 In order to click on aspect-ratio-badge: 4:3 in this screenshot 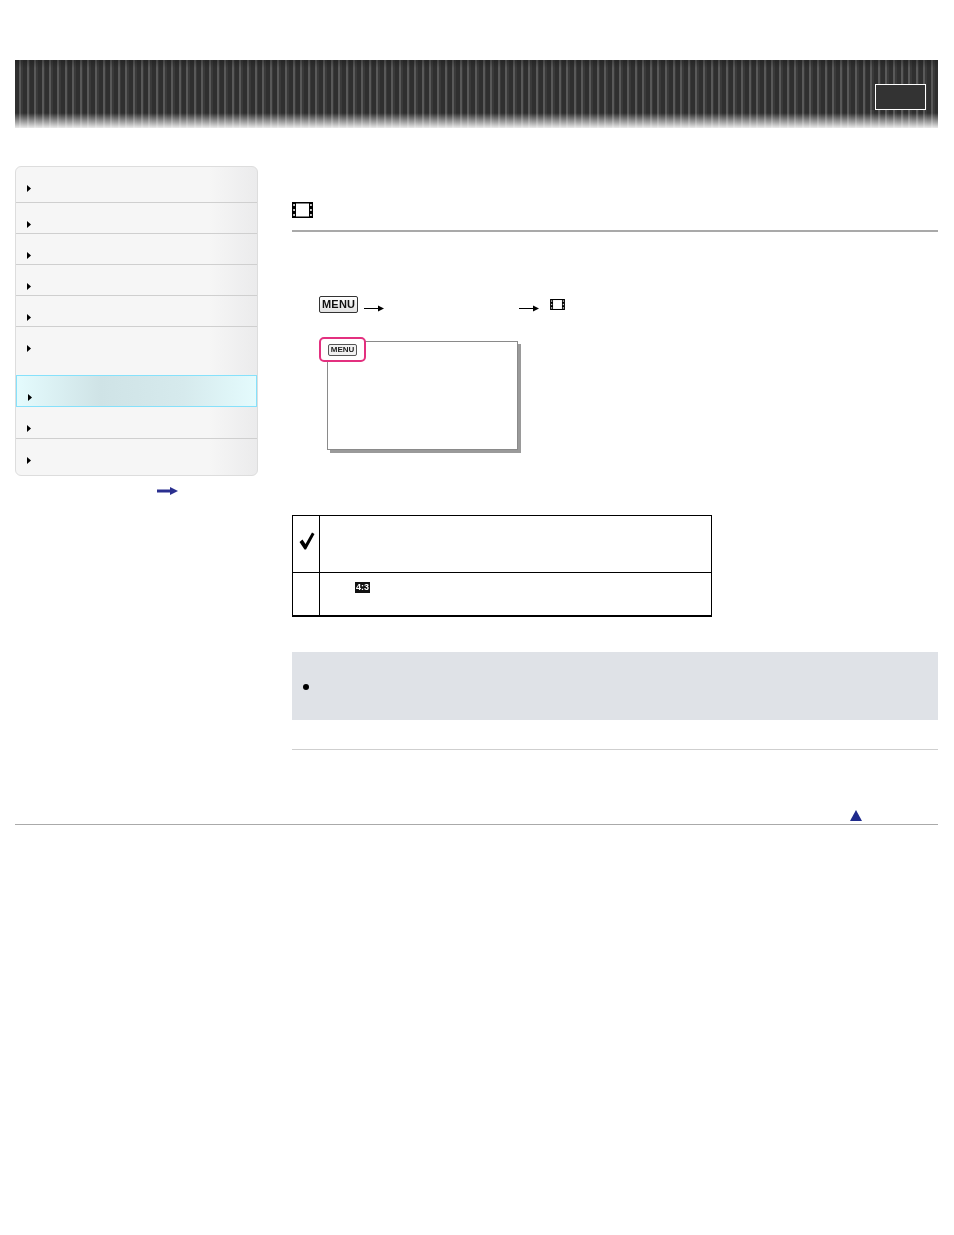, I will do `click(362, 587)`.